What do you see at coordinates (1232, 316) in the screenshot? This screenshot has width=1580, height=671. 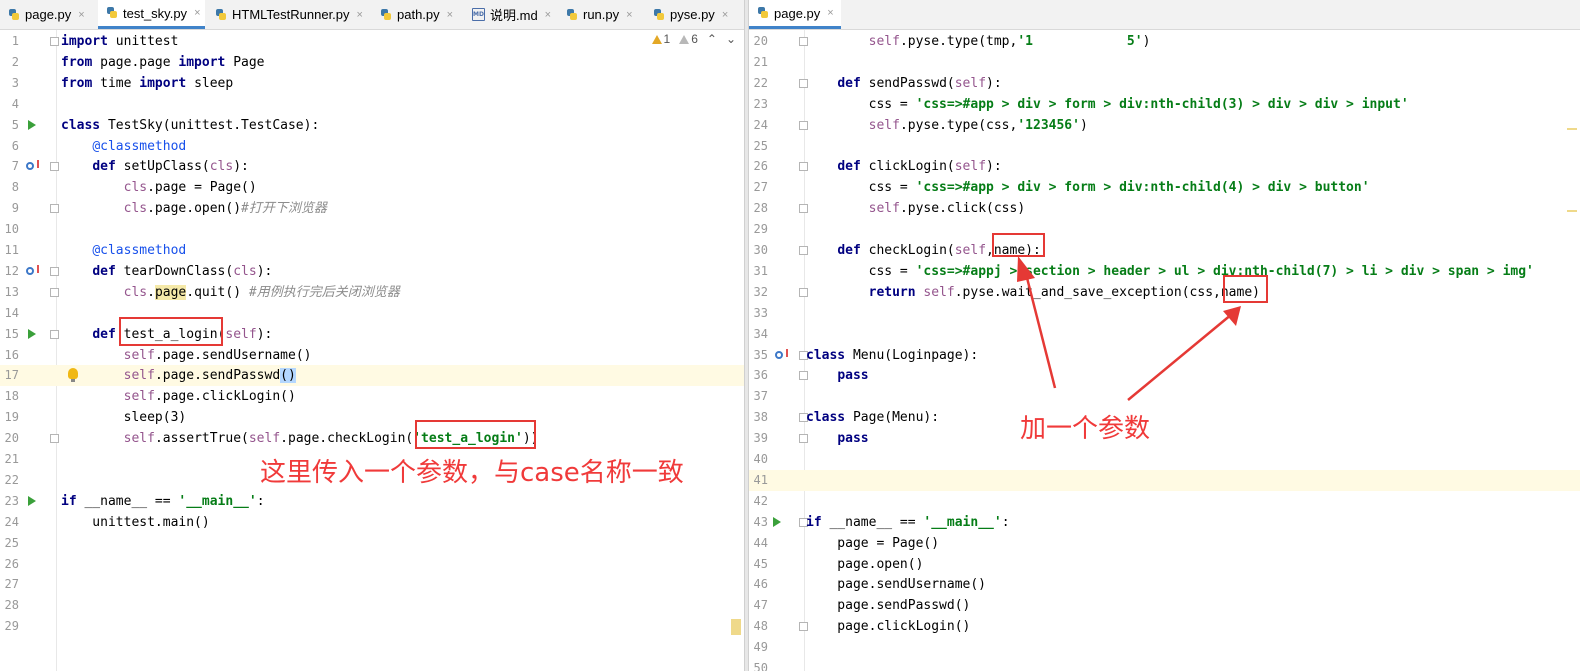 I see `arrow-head-arg` at bounding box center [1232, 316].